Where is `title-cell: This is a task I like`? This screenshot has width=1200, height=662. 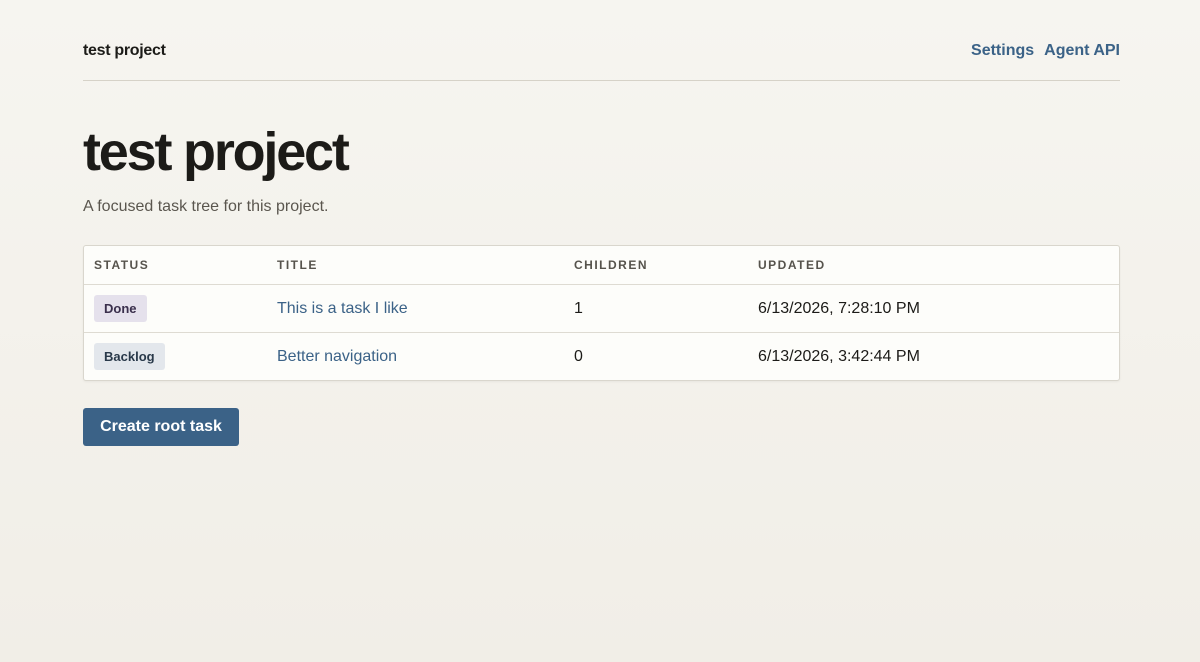
title-cell: This is a task I like is located at coordinates (415, 309).